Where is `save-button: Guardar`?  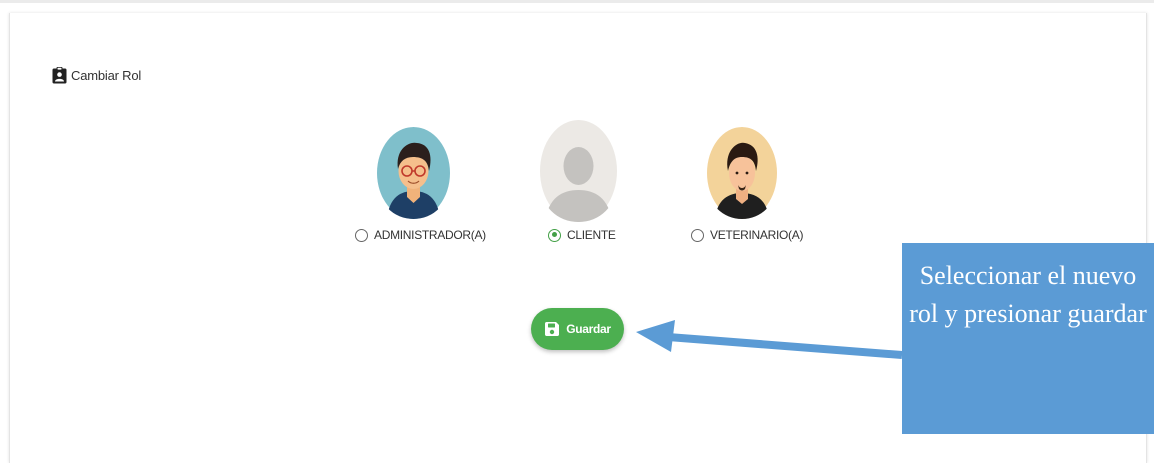
save-button: Guardar is located at coordinates (577, 329).